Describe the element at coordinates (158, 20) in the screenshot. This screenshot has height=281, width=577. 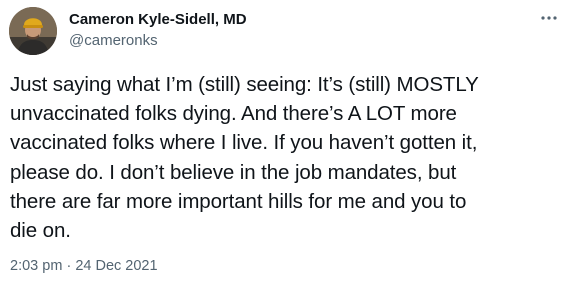
I see `author-display-name: Cameron Kyle-Sidell, MD` at that location.